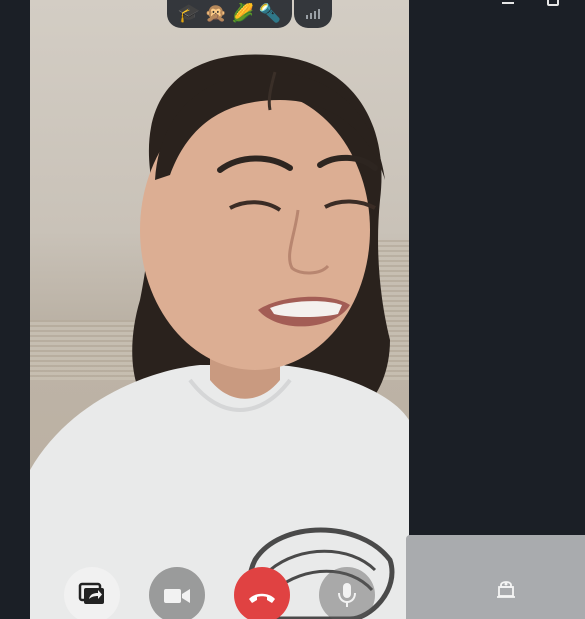 The image size is (585, 619). What do you see at coordinates (553, 3) in the screenshot?
I see `maximize-icon` at bounding box center [553, 3].